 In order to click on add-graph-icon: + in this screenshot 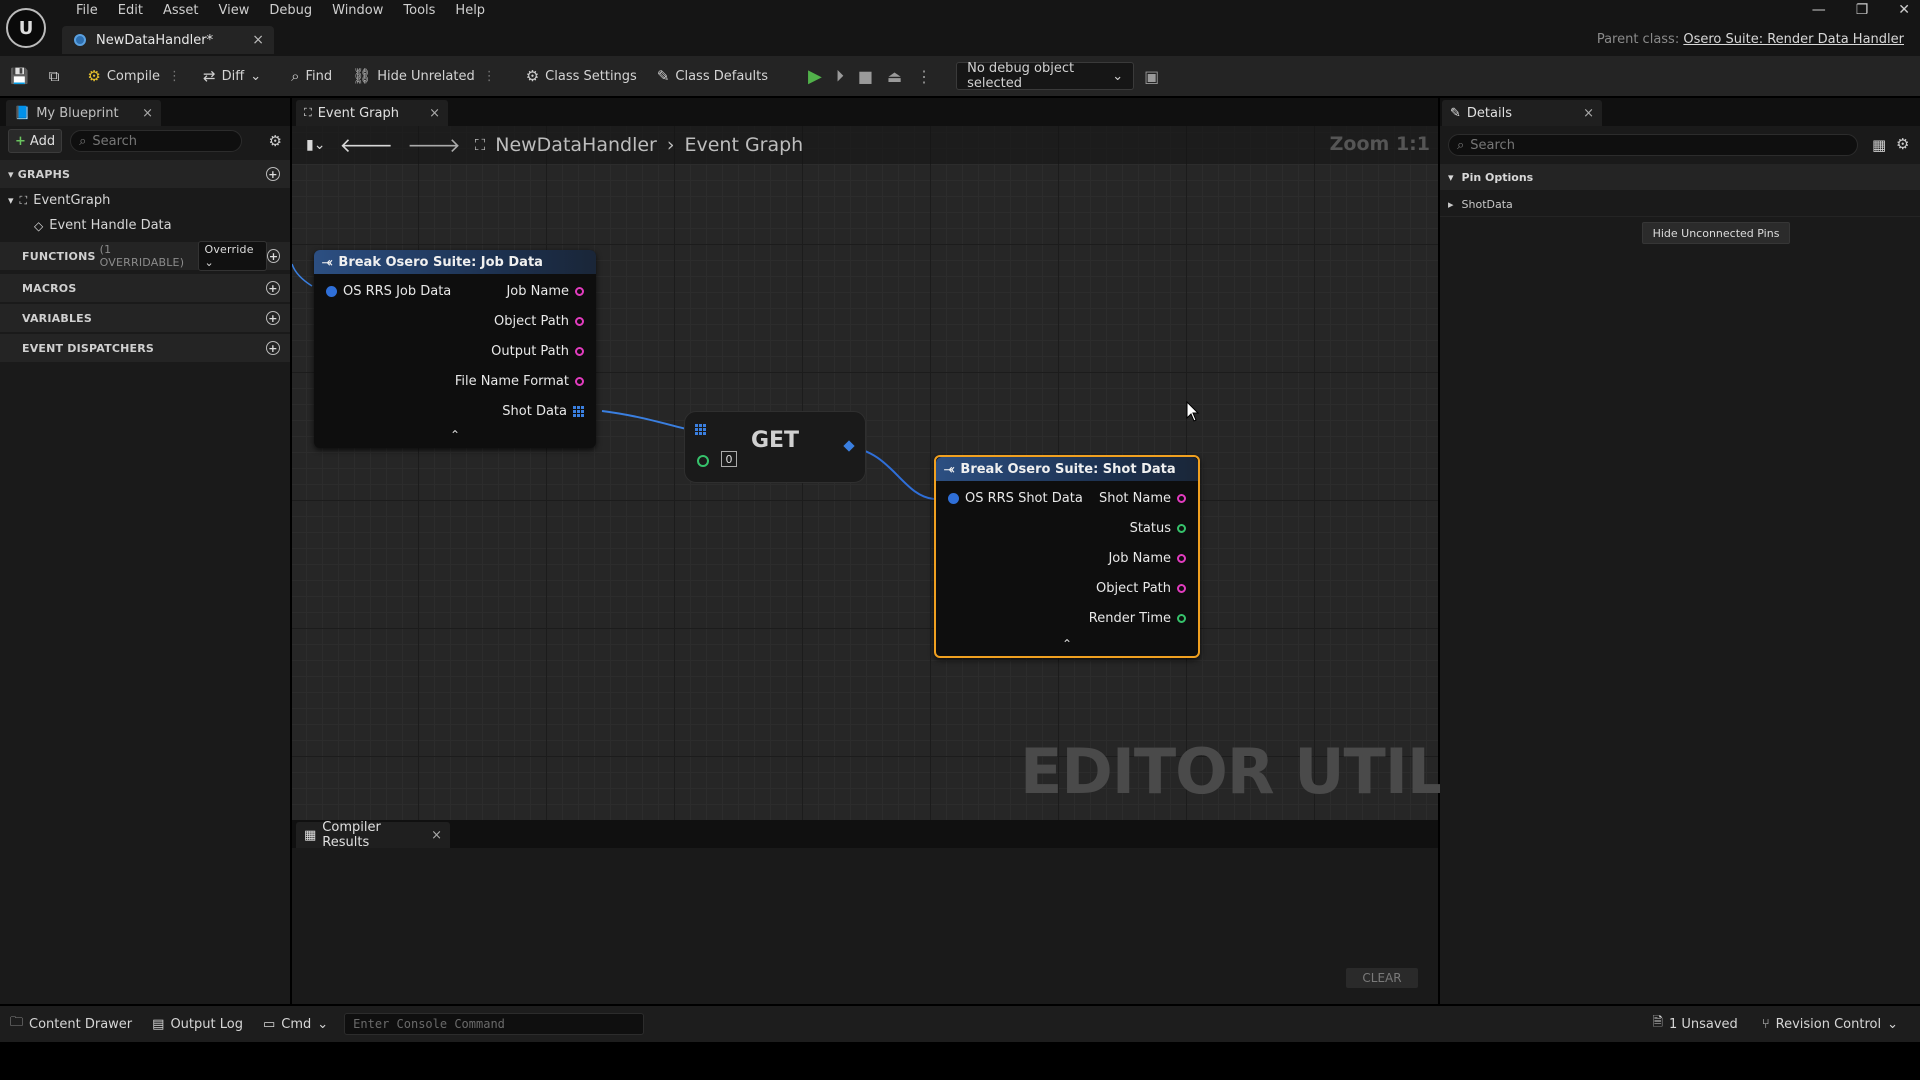, I will do `click(273, 174)`.